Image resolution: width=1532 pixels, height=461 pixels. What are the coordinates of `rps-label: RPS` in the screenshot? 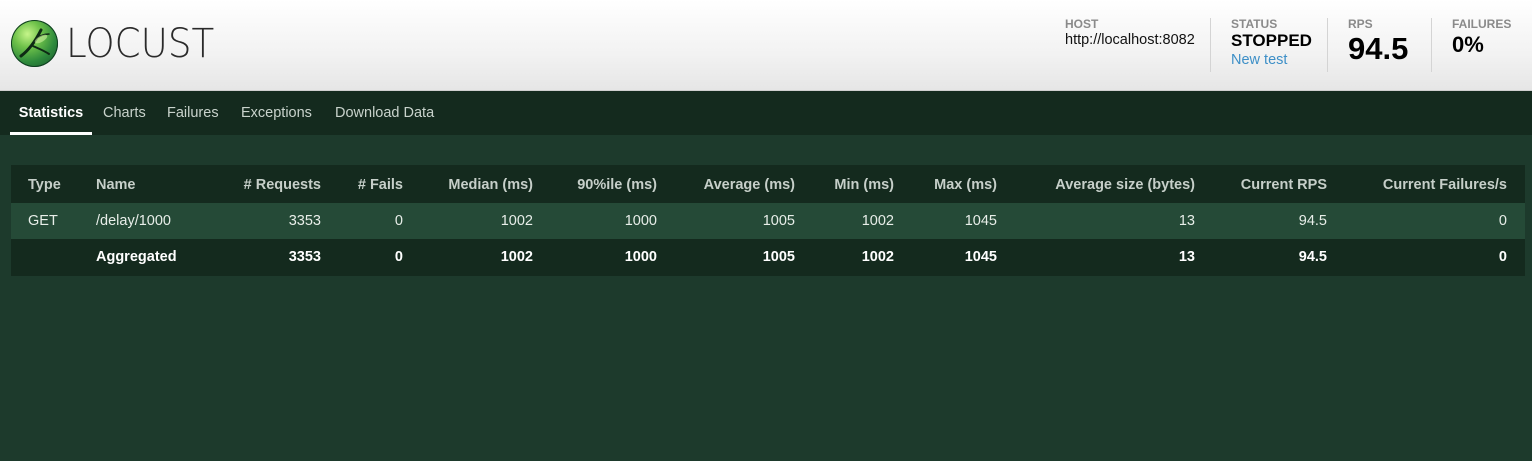 It's located at (1360, 24).